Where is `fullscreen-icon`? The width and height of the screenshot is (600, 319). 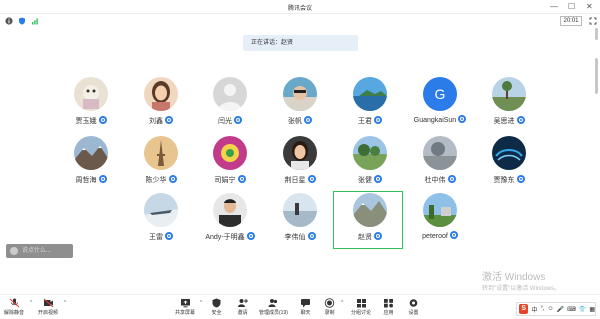 fullscreen-icon is located at coordinates (593, 21).